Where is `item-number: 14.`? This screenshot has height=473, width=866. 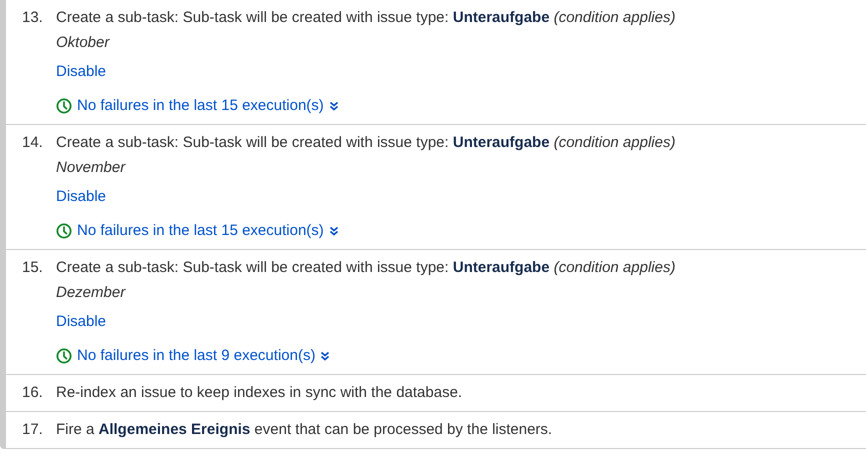
item-number: 14. is located at coordinates (33, 143).